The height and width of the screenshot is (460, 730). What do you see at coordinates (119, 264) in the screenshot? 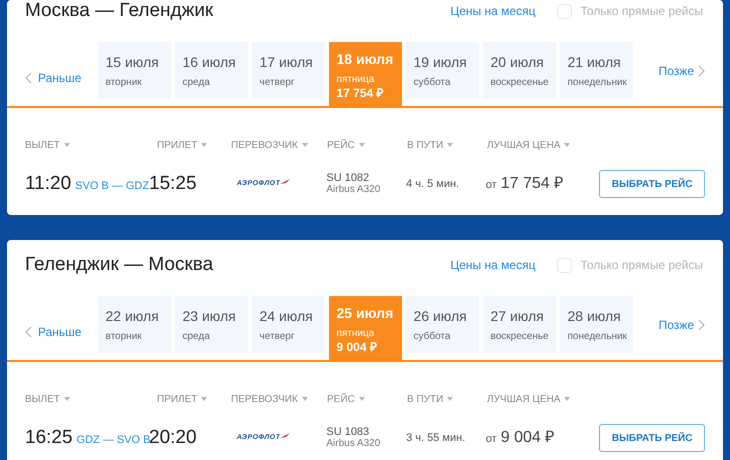
I see `route-title: Геленджик — Москва` at bounding box center [119, 264].